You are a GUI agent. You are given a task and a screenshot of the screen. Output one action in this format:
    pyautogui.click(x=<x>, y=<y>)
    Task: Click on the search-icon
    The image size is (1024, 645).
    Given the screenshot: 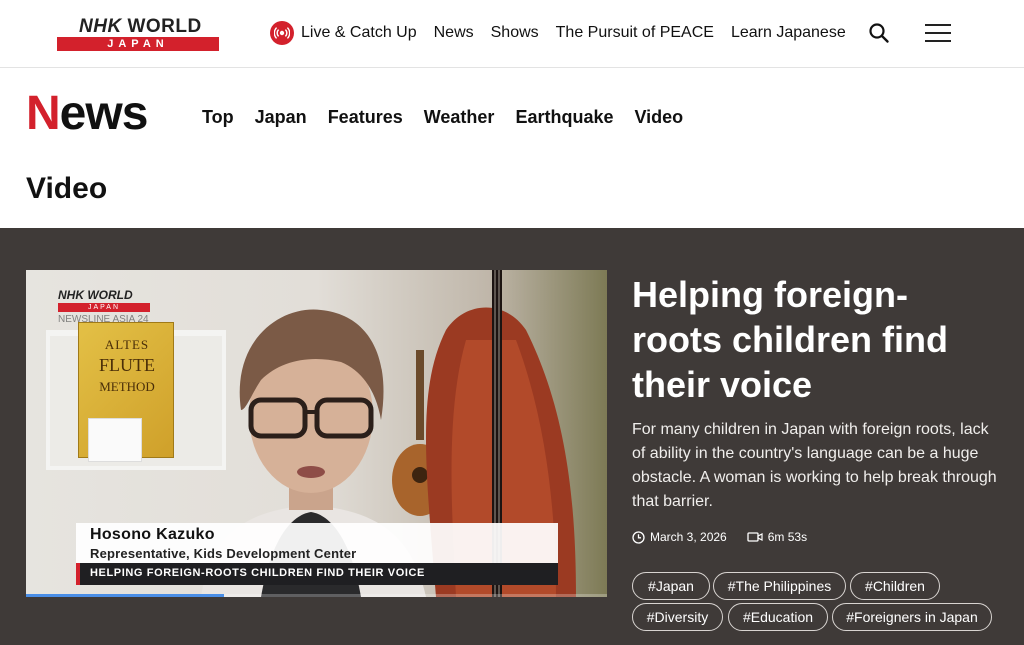 What is the action you would take?
    pyautogui.click(x=879, y=33)
    